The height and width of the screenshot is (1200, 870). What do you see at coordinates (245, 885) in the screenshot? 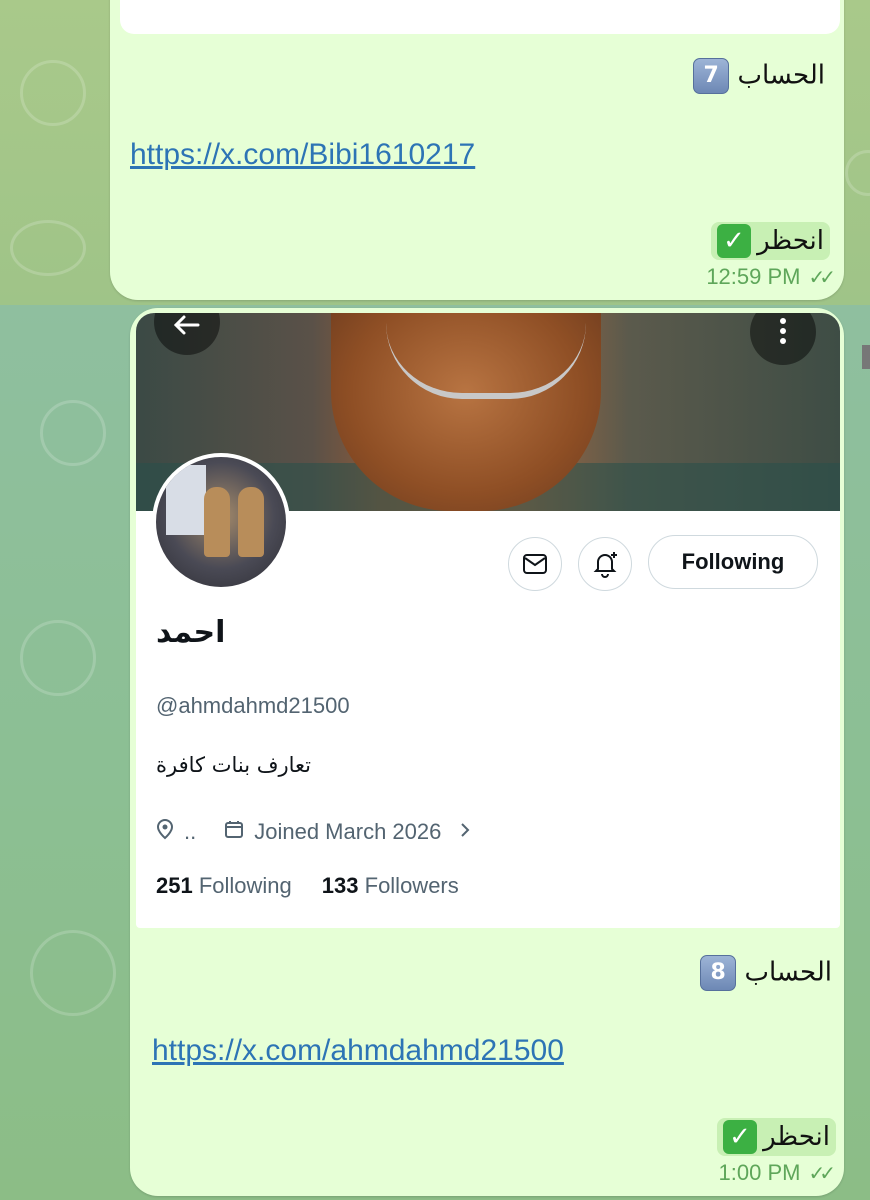
I see `following-label: Following` at bounding box center [245, 885].